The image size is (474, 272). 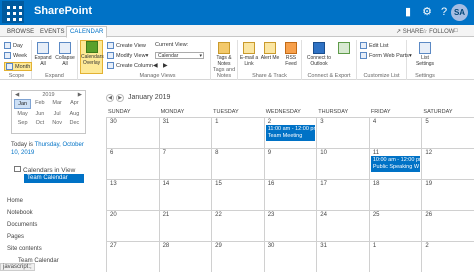 What do you see at coordinates (57, 104) in the screenshot?
I see `month-mar: Mar` at bounding box center [57, 104].